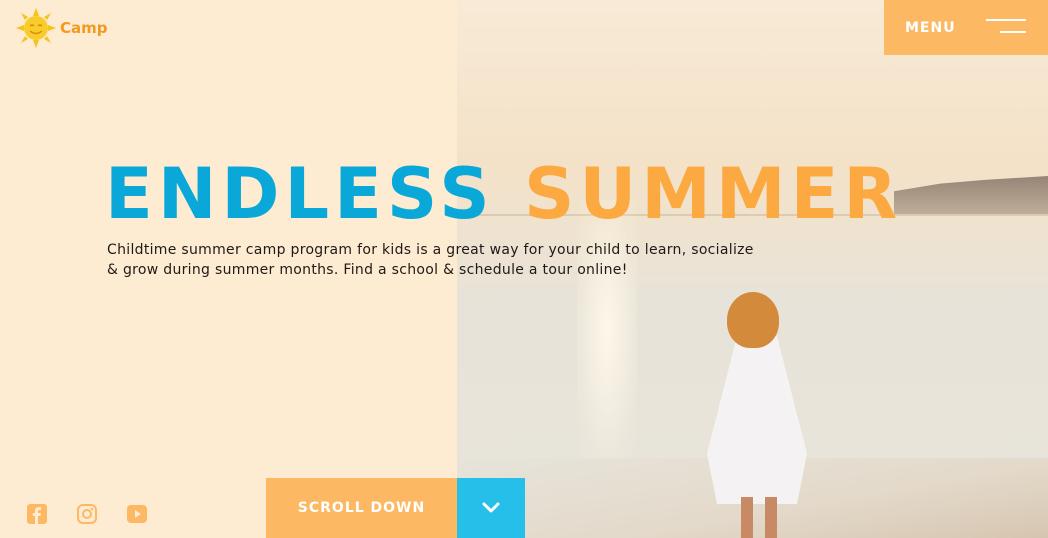 This screenshot has width=1048, height=538. I want to click on sun-reflection, so click(607, 330).